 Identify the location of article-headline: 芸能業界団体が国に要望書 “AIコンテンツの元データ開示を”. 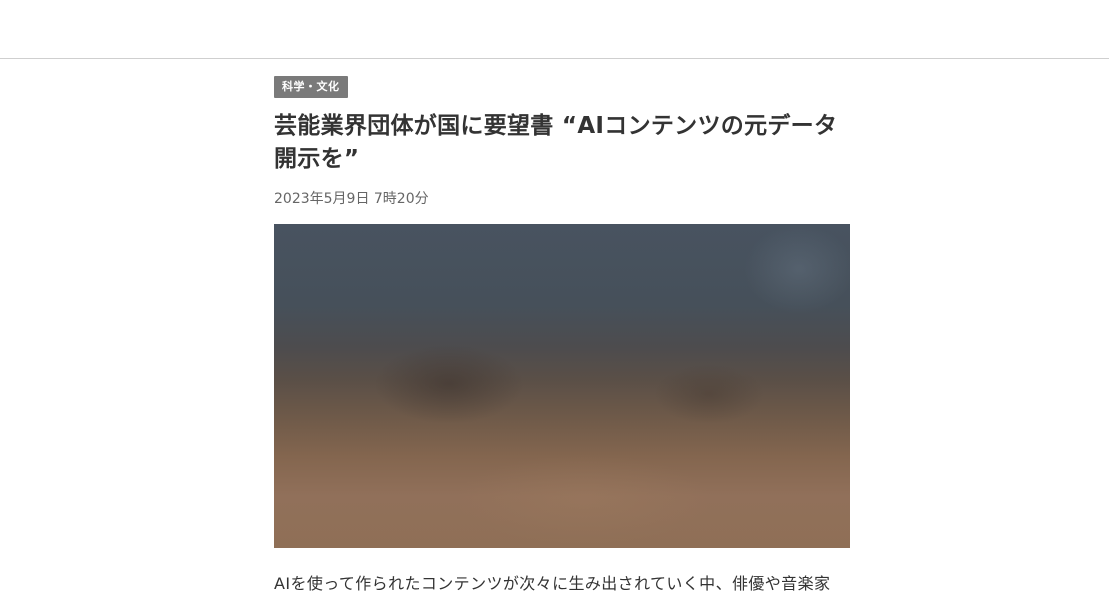
(556, 142).